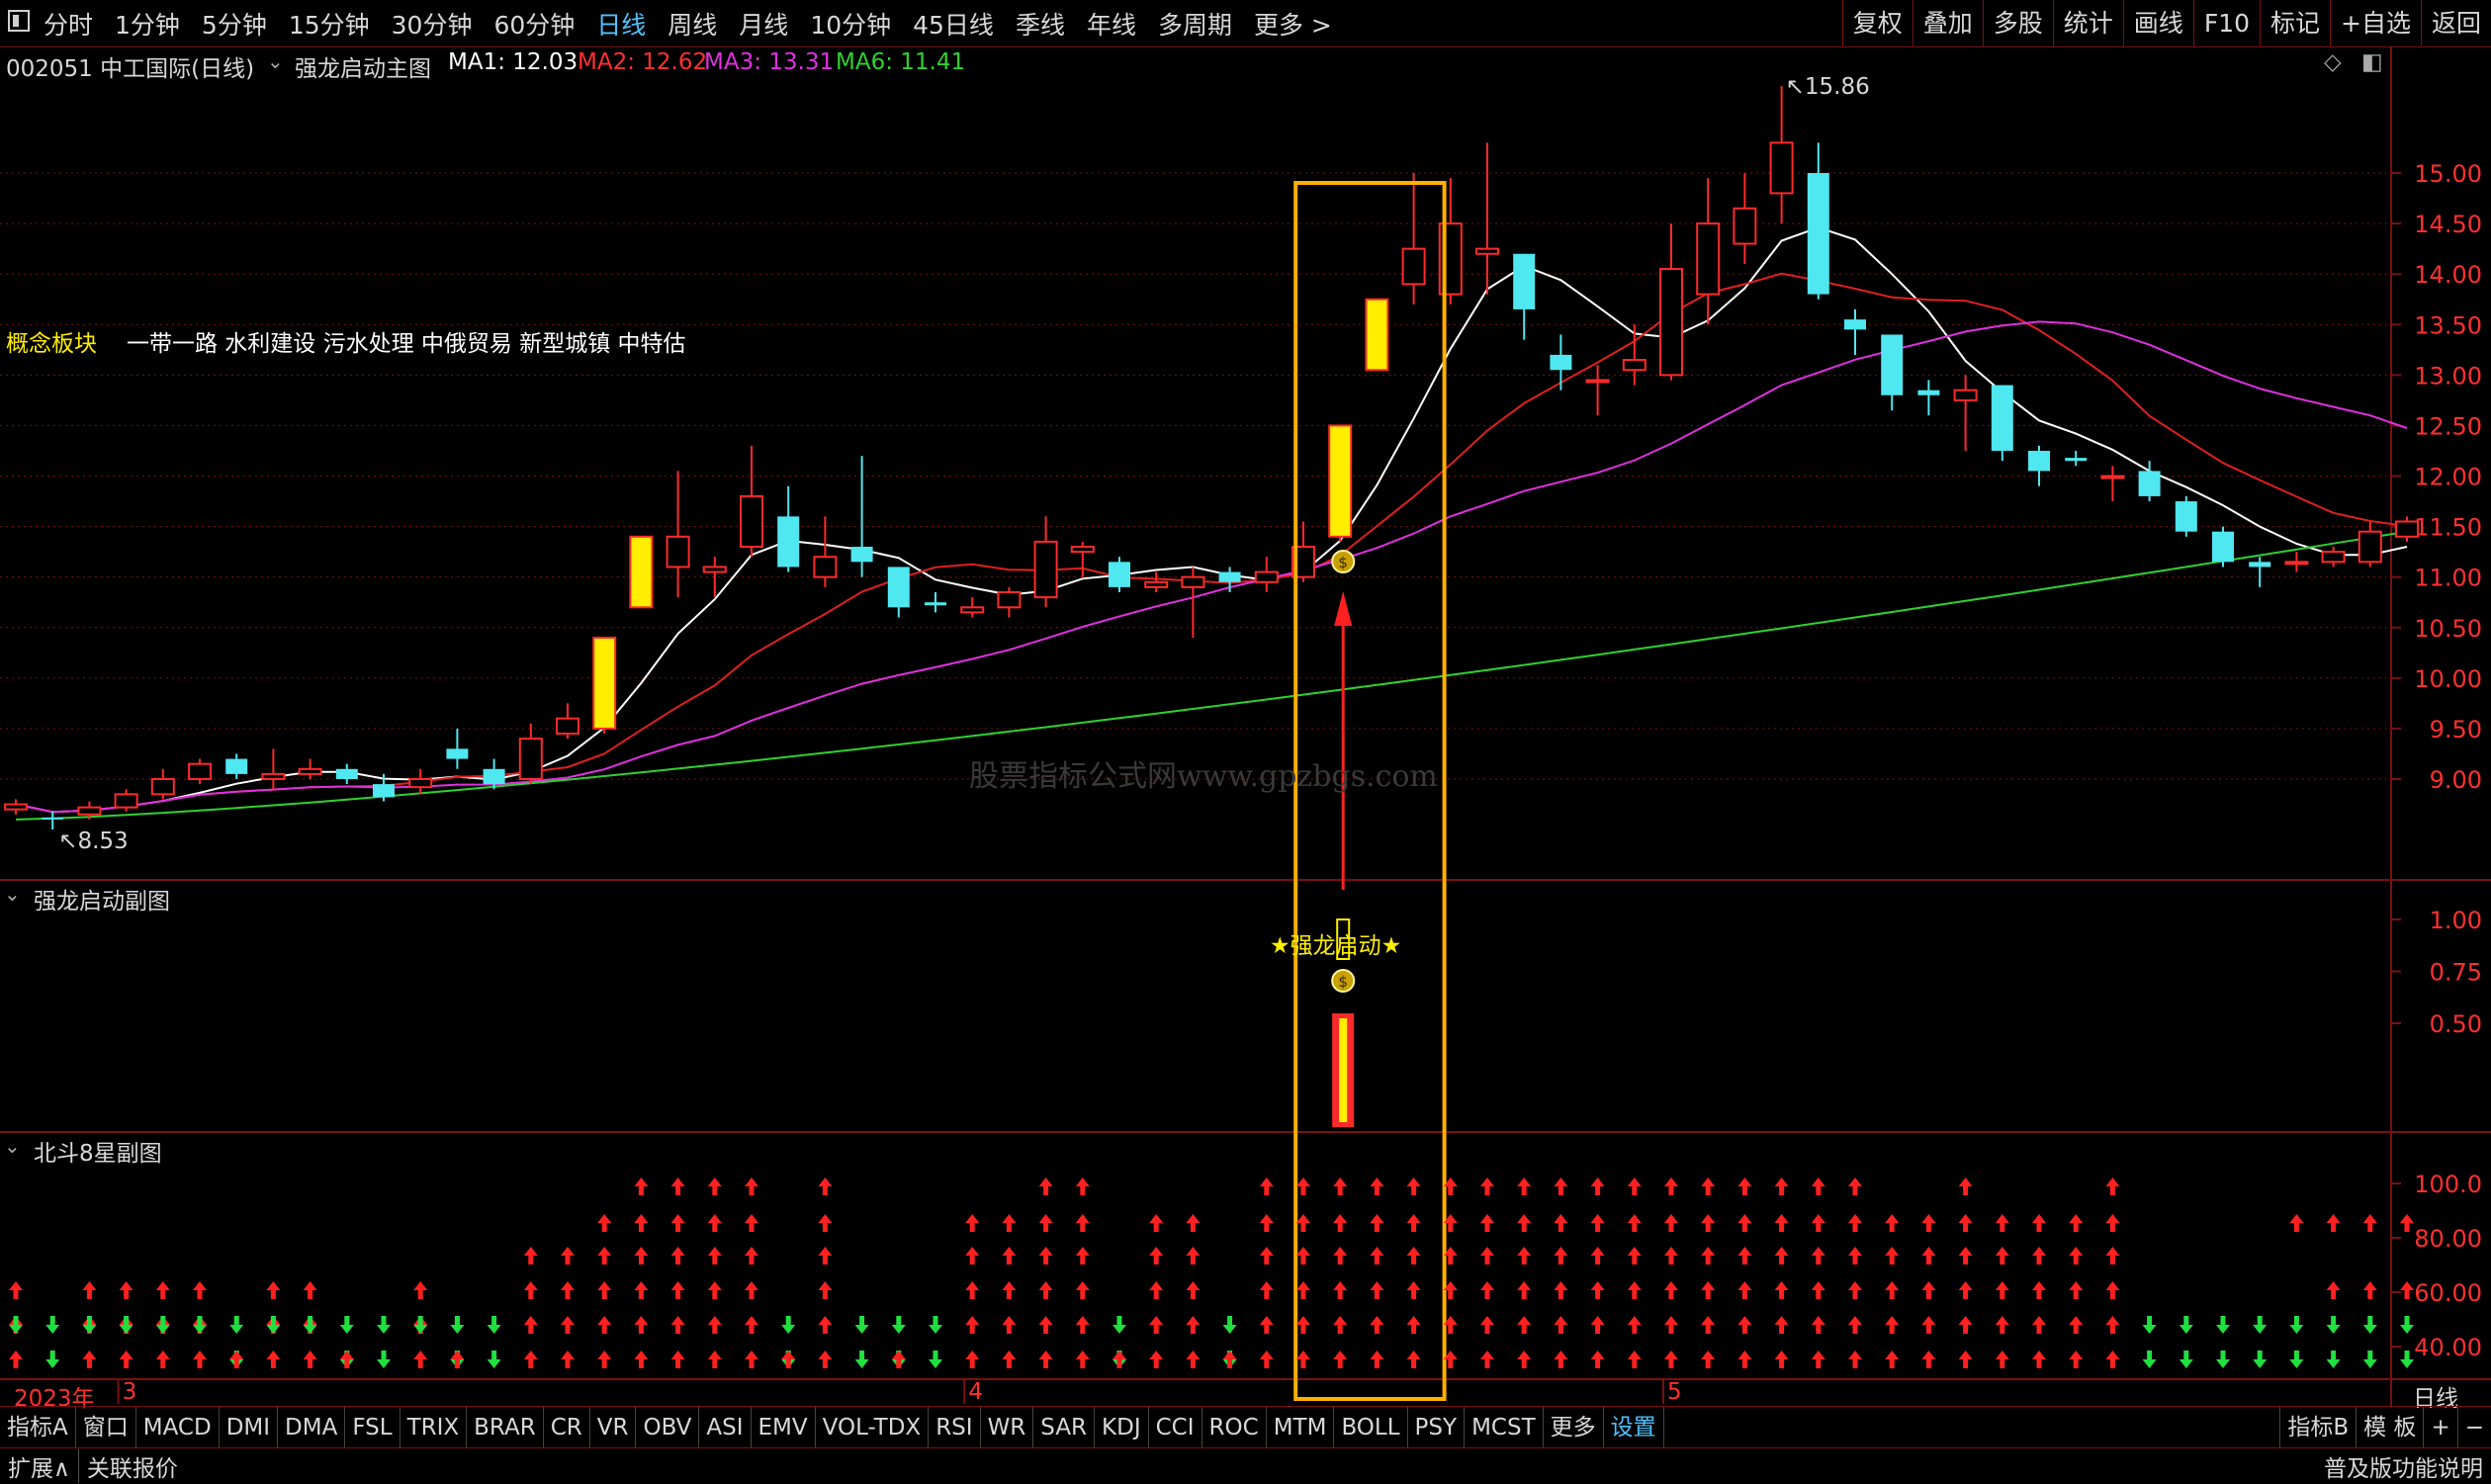 The height and width of the screenshot is (1484, 2491). What do you see at coordinates (38, 1427) in the screenshot?
I see `indicator-tab-0: 指标A` at bounding box center [38, 1427].